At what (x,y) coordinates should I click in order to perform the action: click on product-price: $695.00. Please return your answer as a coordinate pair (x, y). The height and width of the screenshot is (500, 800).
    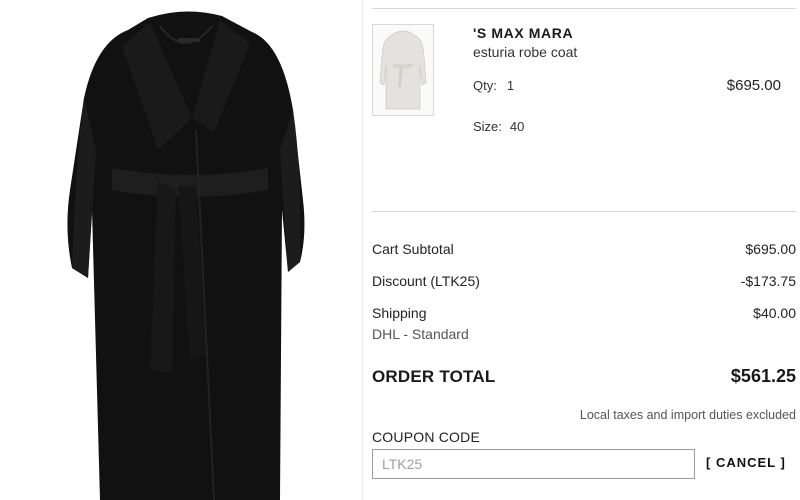
    Looking at the image, I should click on (753, 85).